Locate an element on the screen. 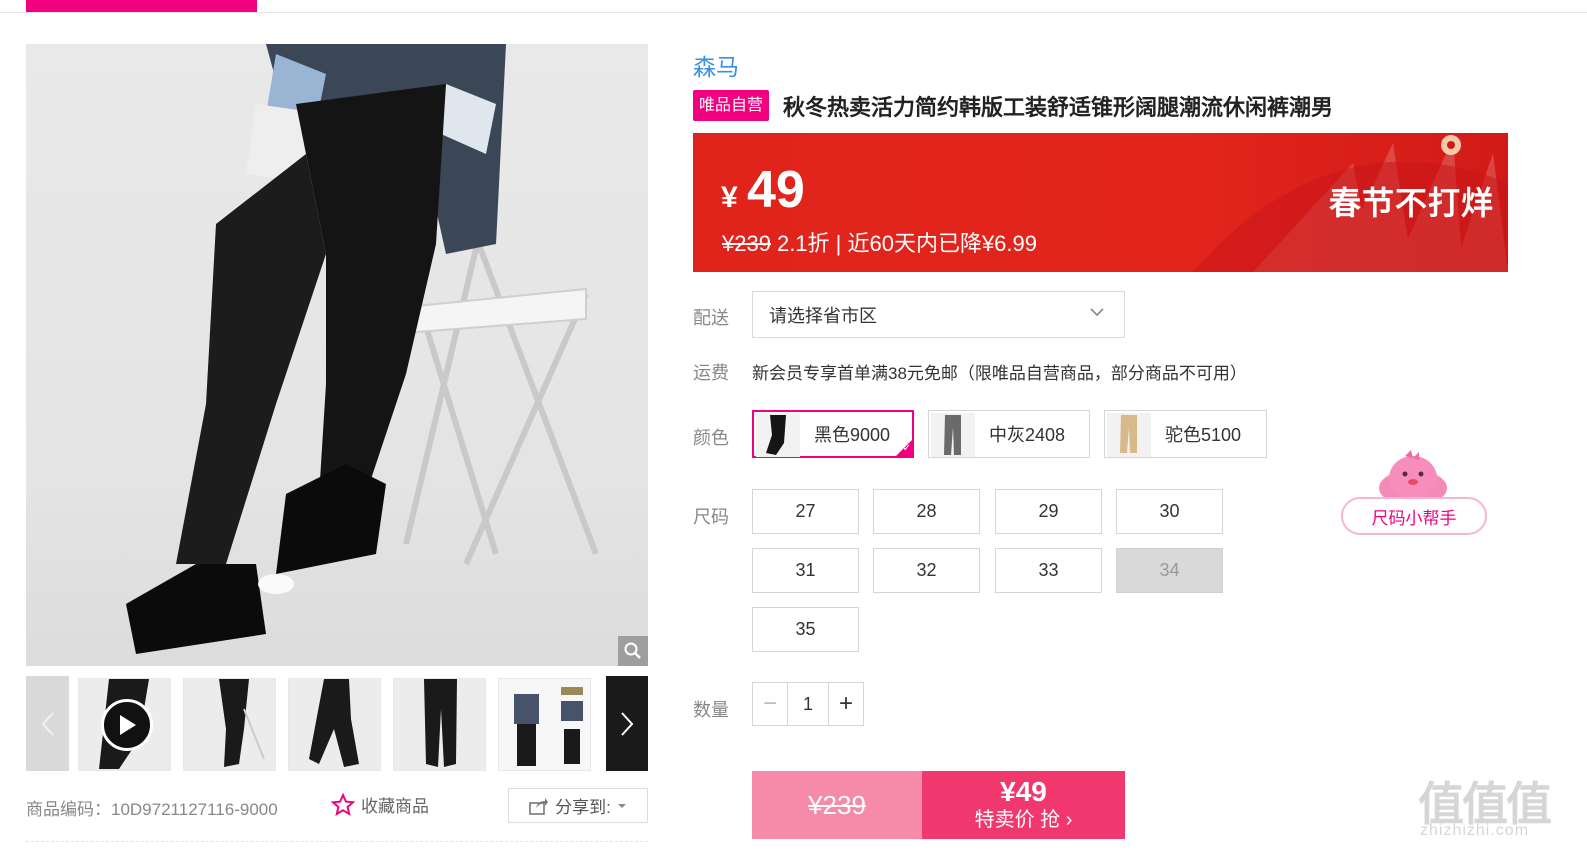 This screenshot has width=1587, height=859. size-helper-button: 尺码小帮手 is located at coordinates (1414, 516).